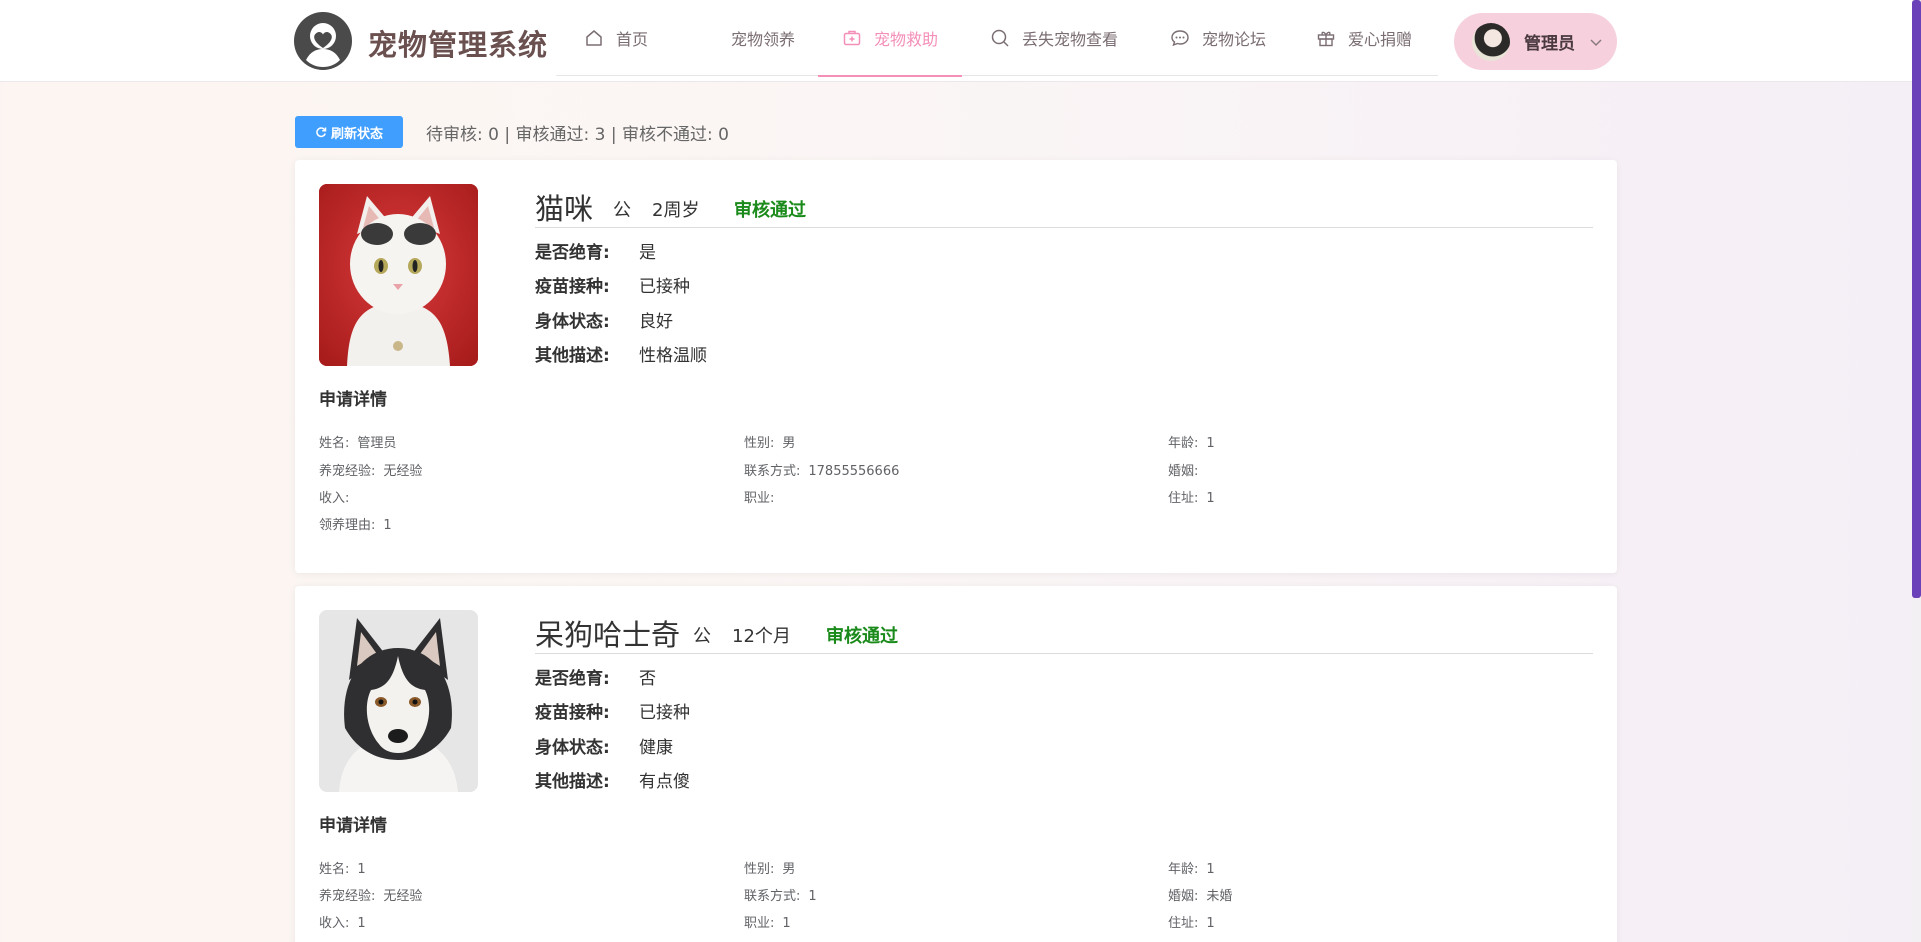 The image size is (1921, 942). I want to click on user-name: 管理员, so click(1549, 44).